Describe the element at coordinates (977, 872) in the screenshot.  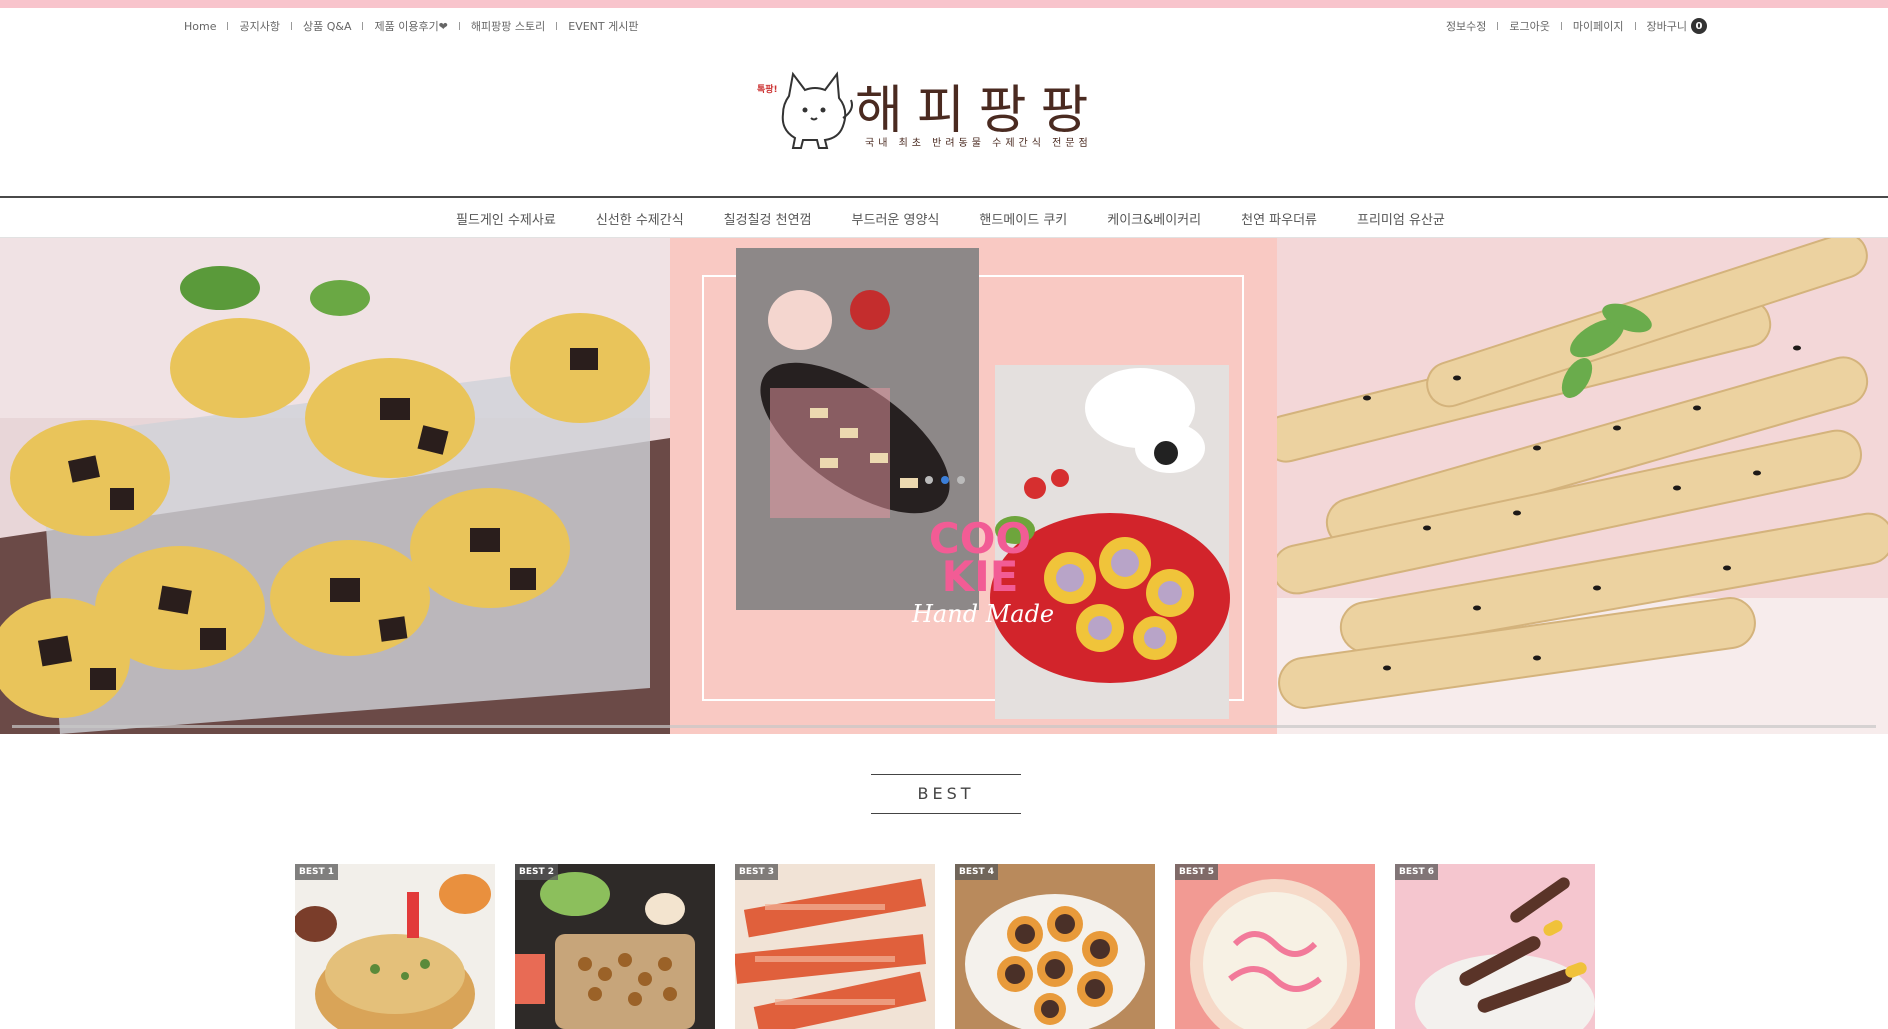
I see `best-rank-badge: BEST 4` at that location.